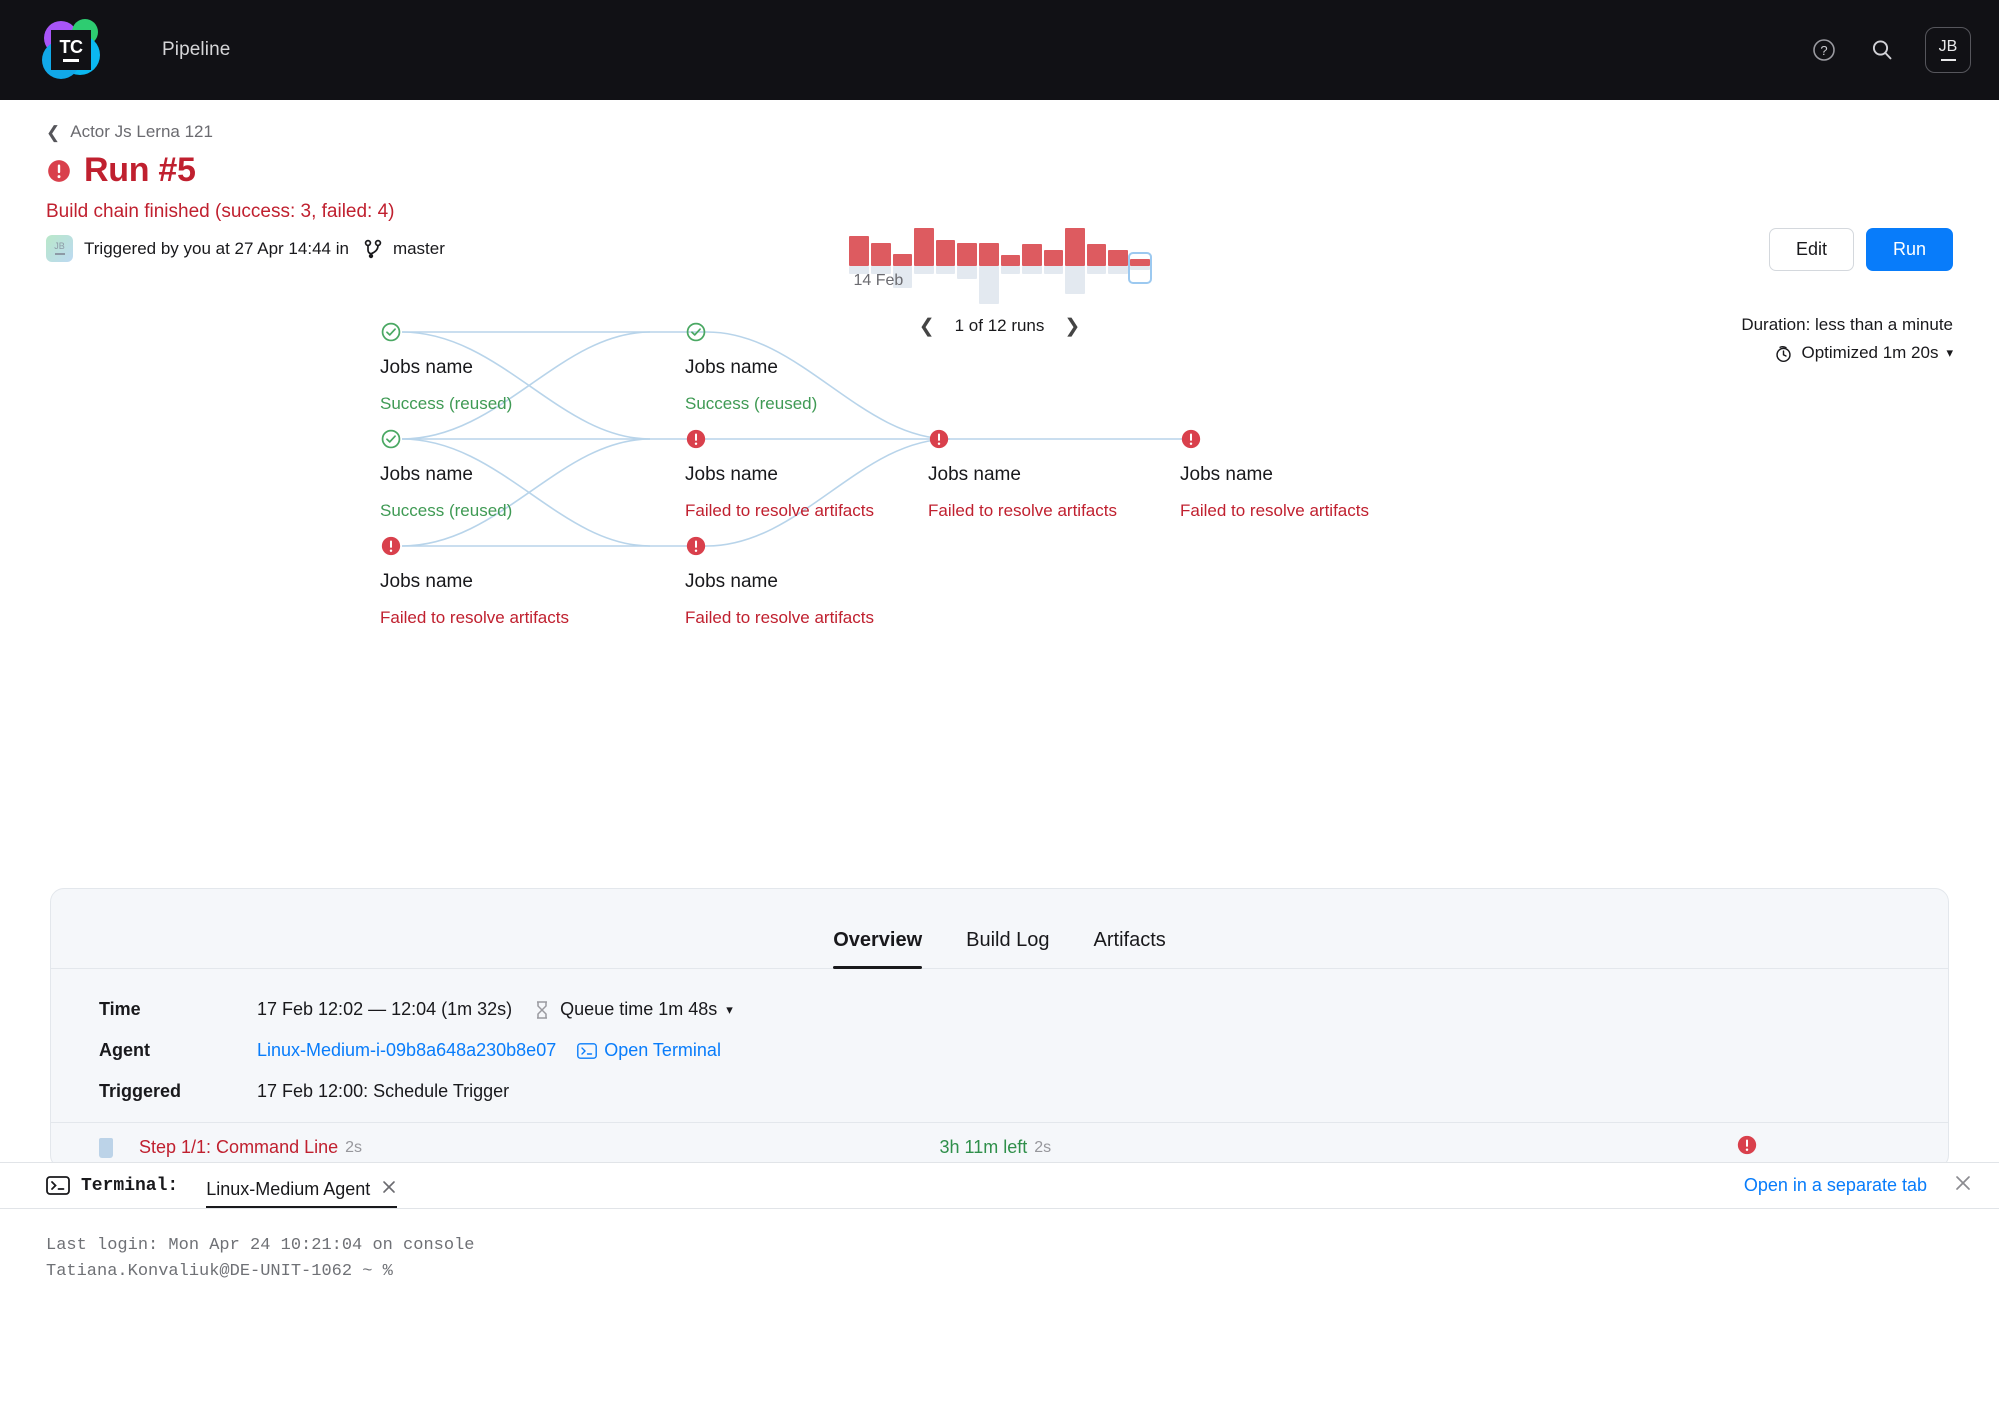 The width and height of the screenshot is (1999, 1406). I want to click on terminal-bar-actions: Open in a separate tab, so click(1858, 1185).